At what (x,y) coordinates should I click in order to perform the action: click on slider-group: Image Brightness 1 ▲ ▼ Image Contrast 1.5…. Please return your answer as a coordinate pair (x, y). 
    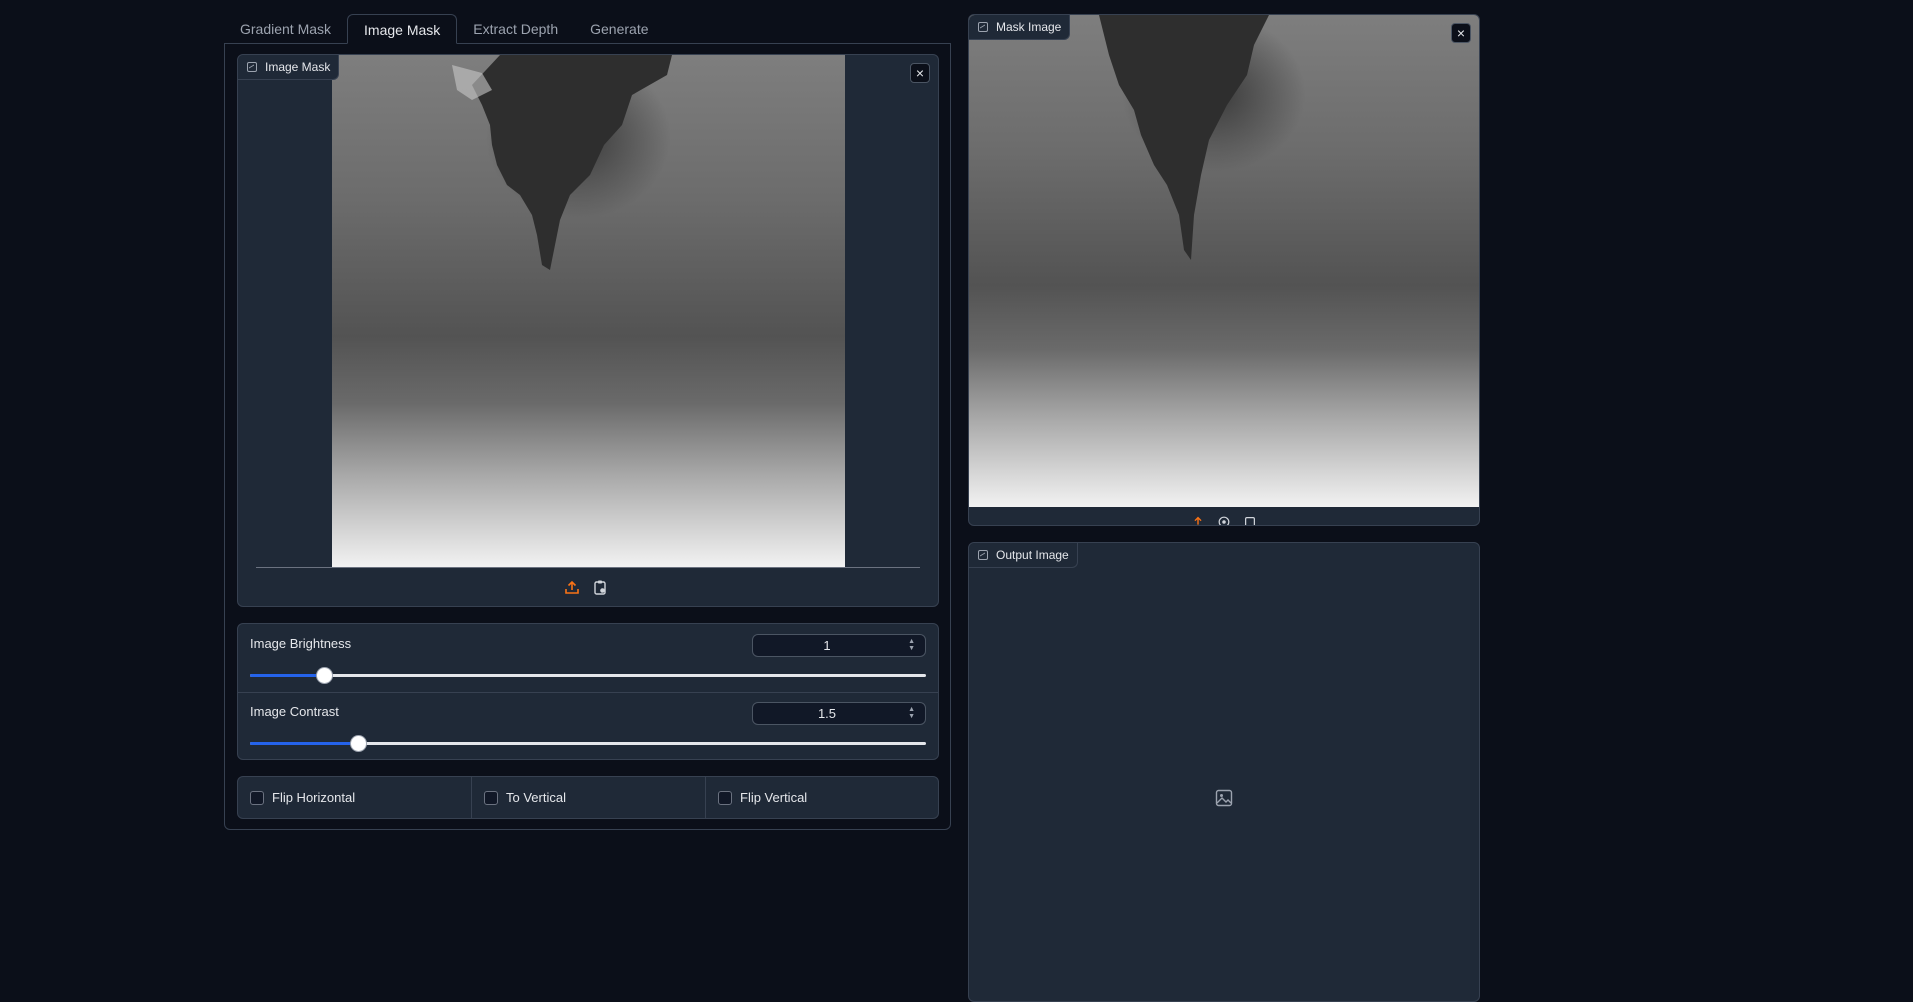
    Looking at the image, I should click on (588, 691).